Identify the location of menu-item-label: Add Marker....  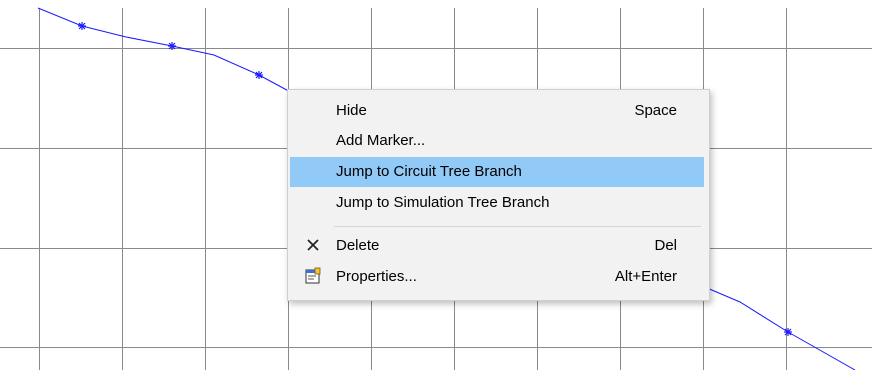
(381, 140).